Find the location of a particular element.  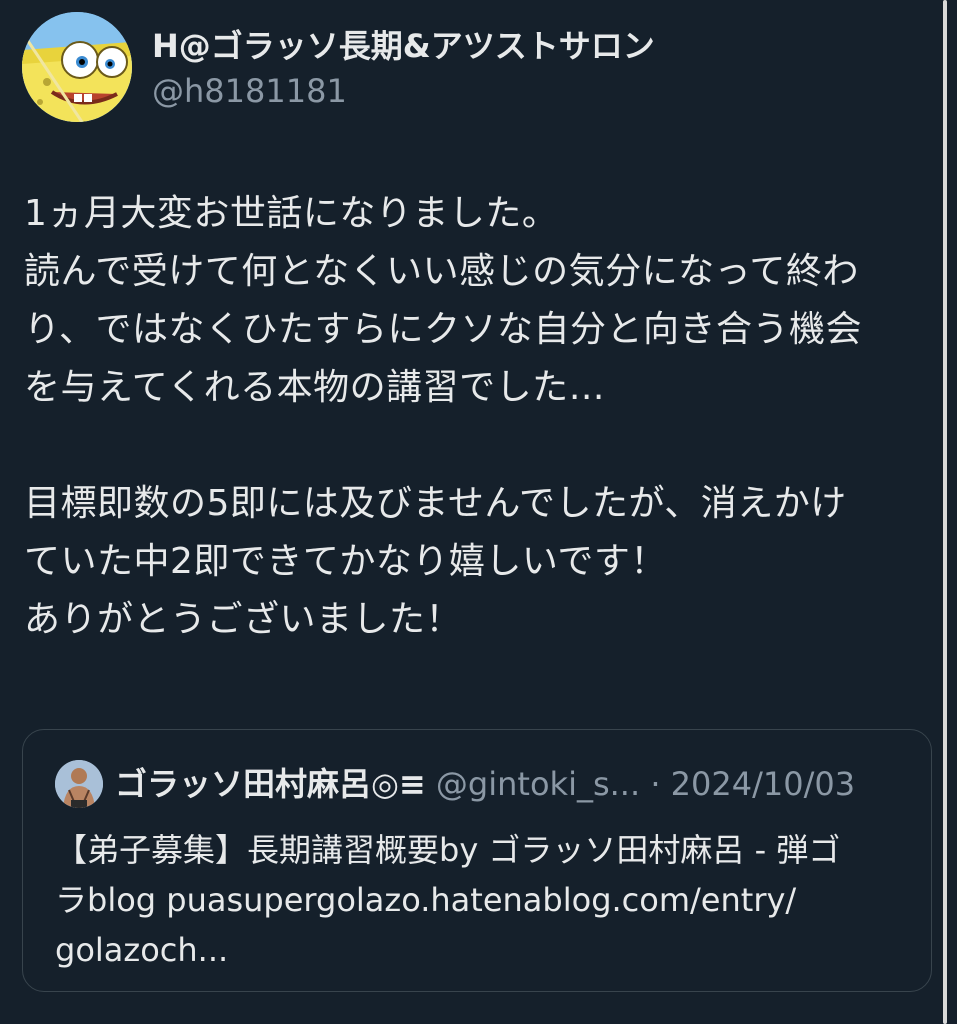

quoted-tweet-date: 2024/10/03 is located at coordinates (763, 784).